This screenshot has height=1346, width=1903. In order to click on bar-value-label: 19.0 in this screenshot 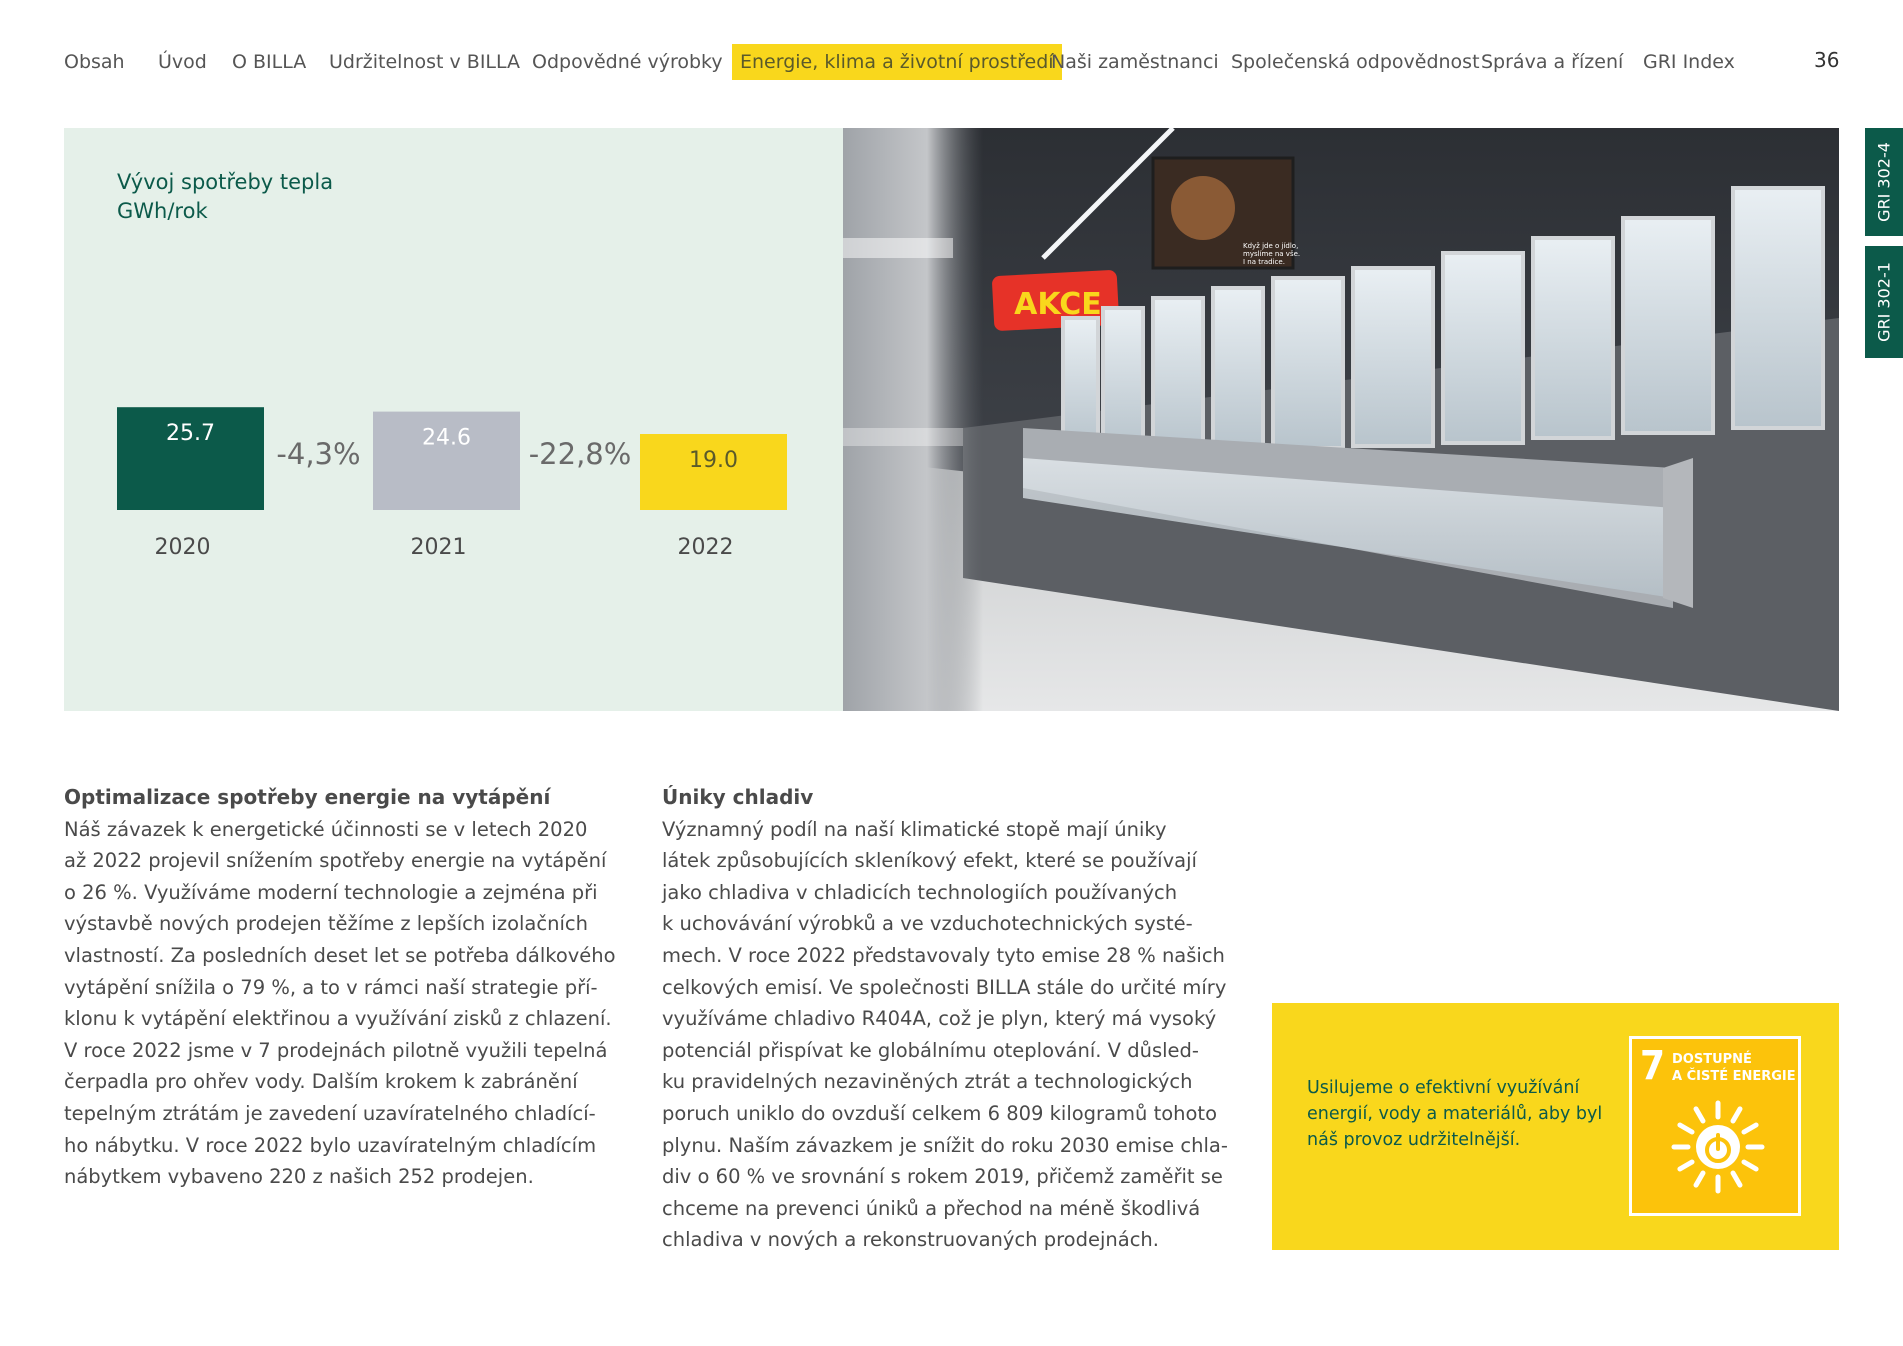, I will do `click(713, 460)`.